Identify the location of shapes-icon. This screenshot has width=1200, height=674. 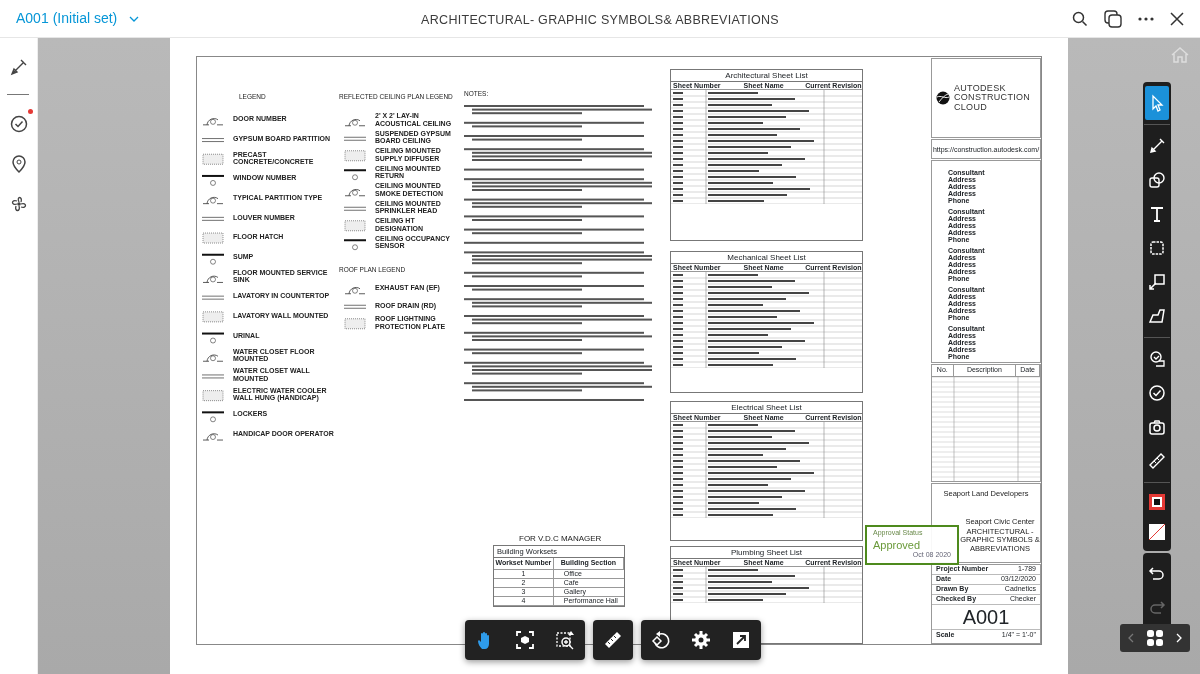
(1157, 180).